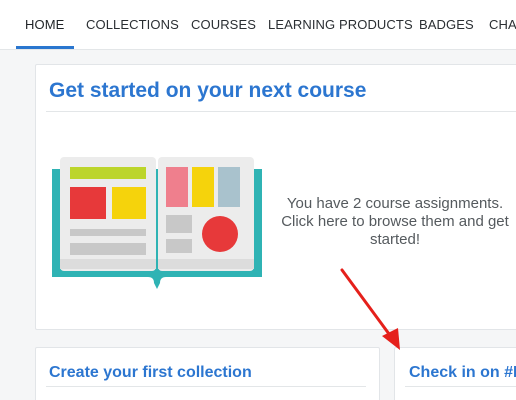  I want to click on create-collection-card: Create your first collection, so click(207, 373).